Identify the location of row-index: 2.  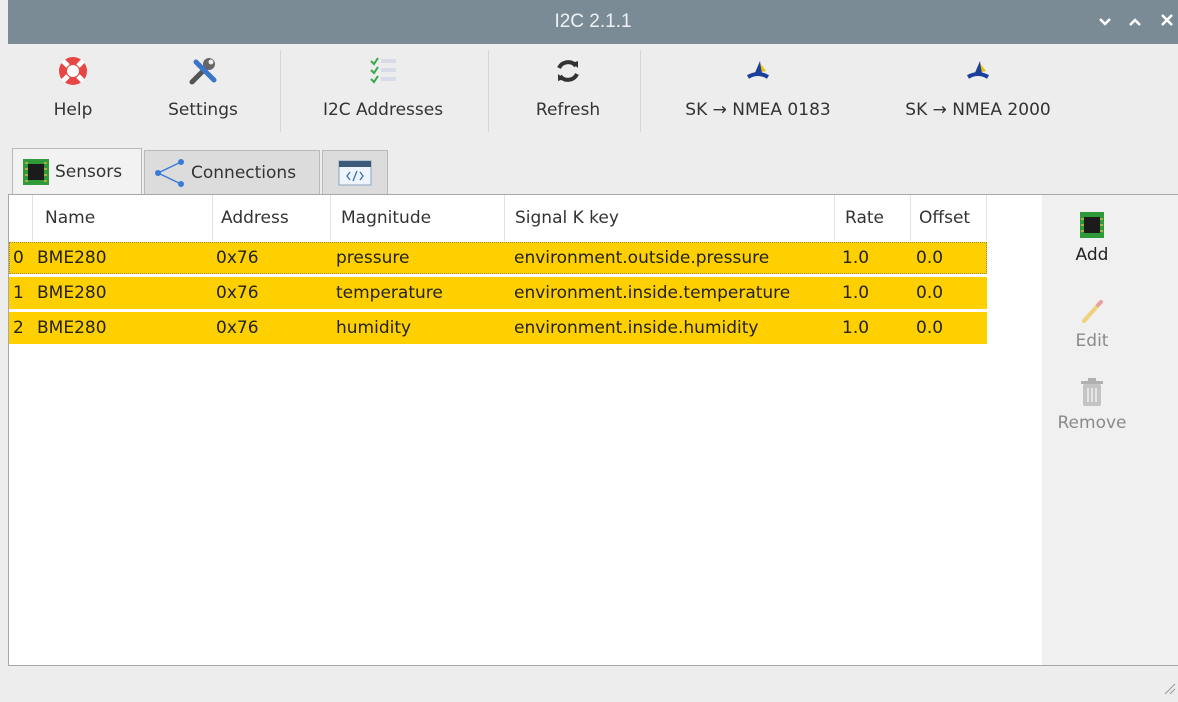
(18, 328).